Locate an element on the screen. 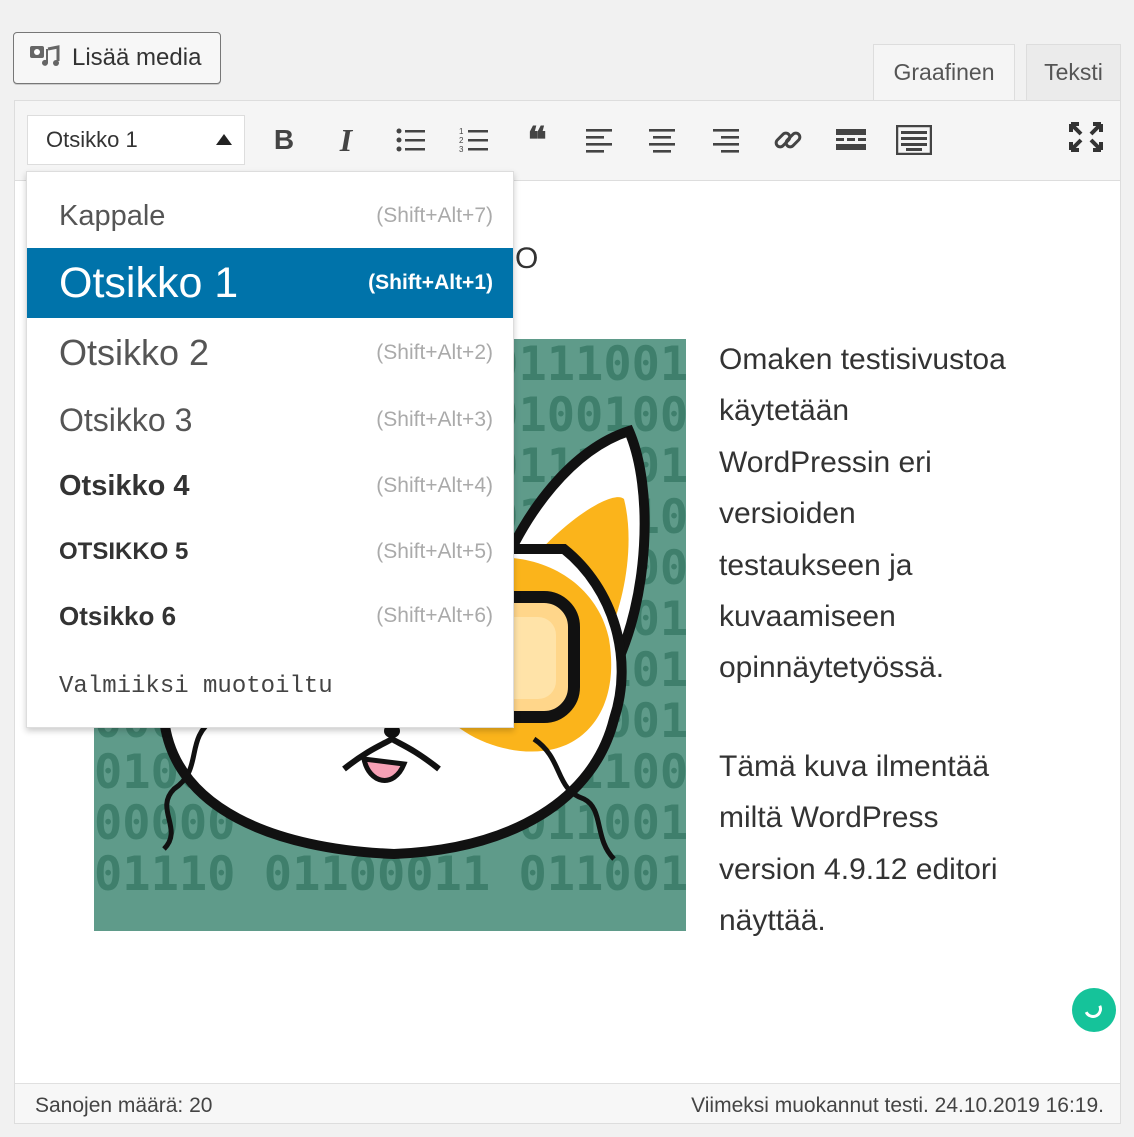  numbered-list-button: 1 2 3 is located at coordinates (474, 140).